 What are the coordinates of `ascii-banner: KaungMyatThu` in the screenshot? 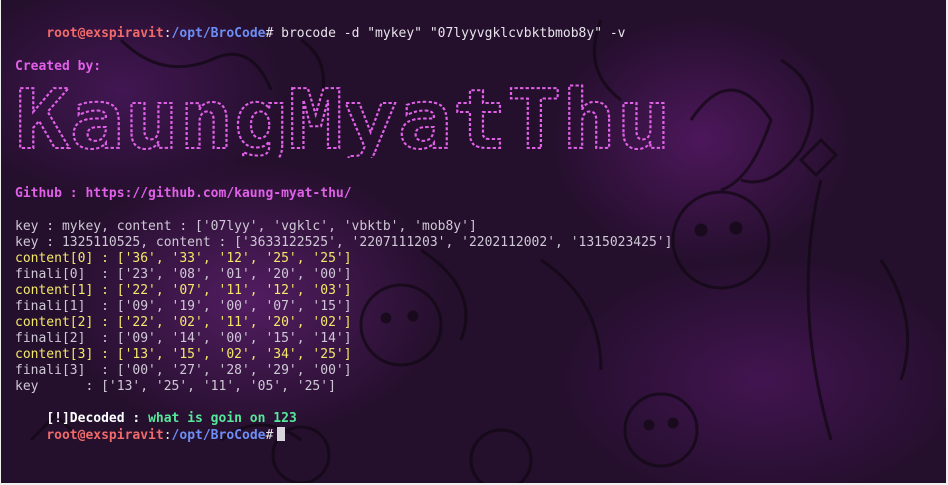 It's located at (343, 121).